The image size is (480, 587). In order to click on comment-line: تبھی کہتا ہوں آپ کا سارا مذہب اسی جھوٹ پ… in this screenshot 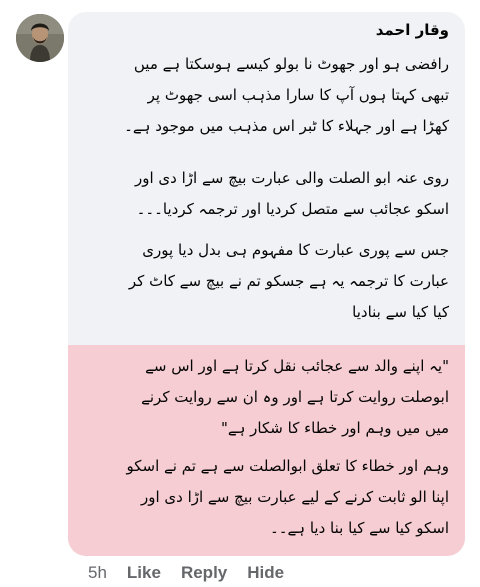, I will do `click(298, 95)`.